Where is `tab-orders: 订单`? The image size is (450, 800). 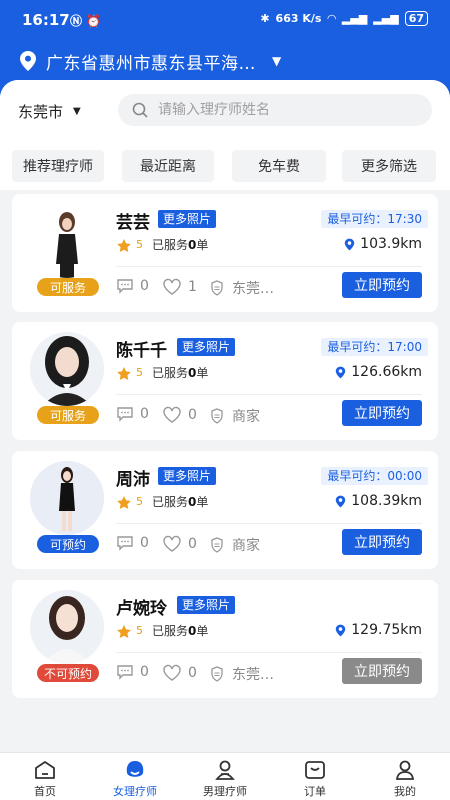
tab-orders: 订单 is located at coordinates (315, 779).